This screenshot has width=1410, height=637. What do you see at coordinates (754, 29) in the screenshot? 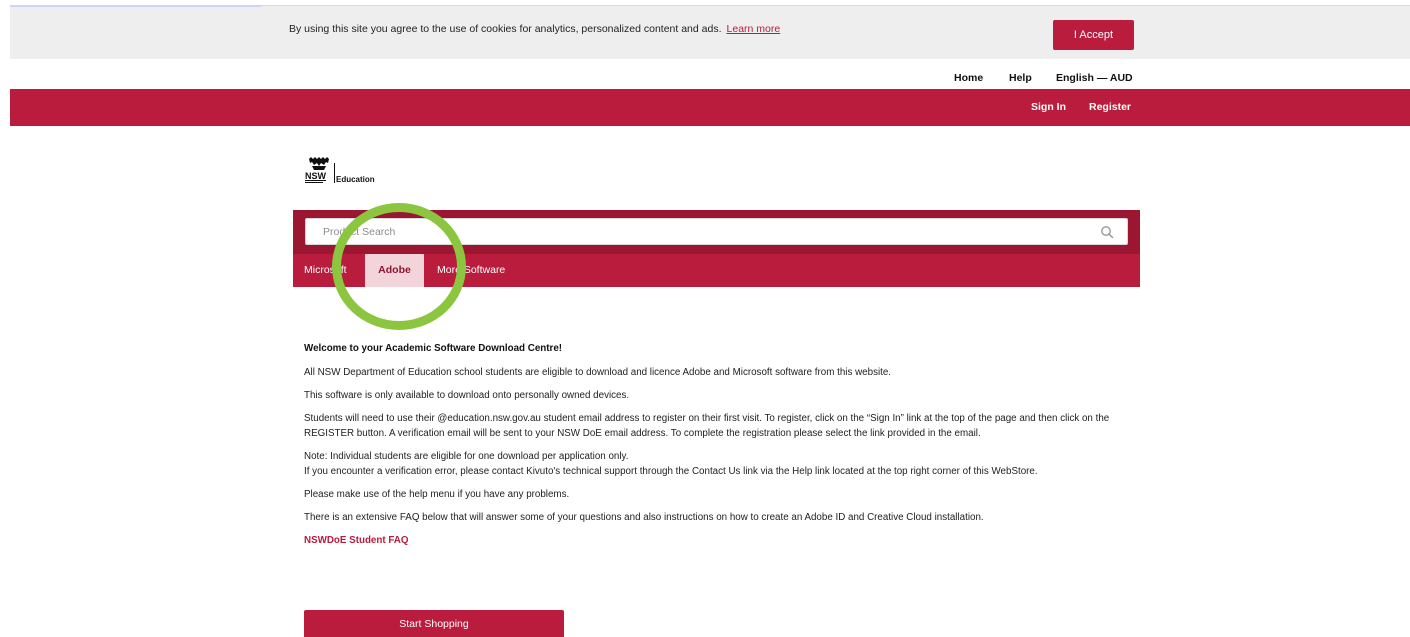
I see `learn-more-link: Learn more` at bounding box center [754, 29].